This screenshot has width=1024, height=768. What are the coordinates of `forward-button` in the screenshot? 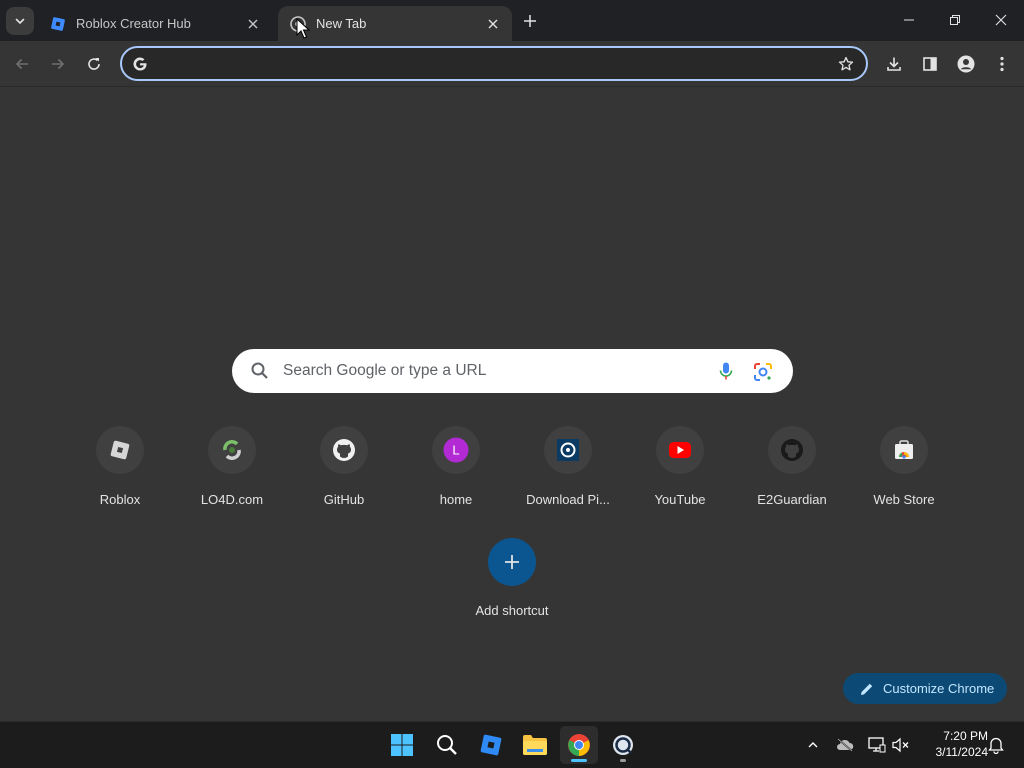 It's located at (58, 64).